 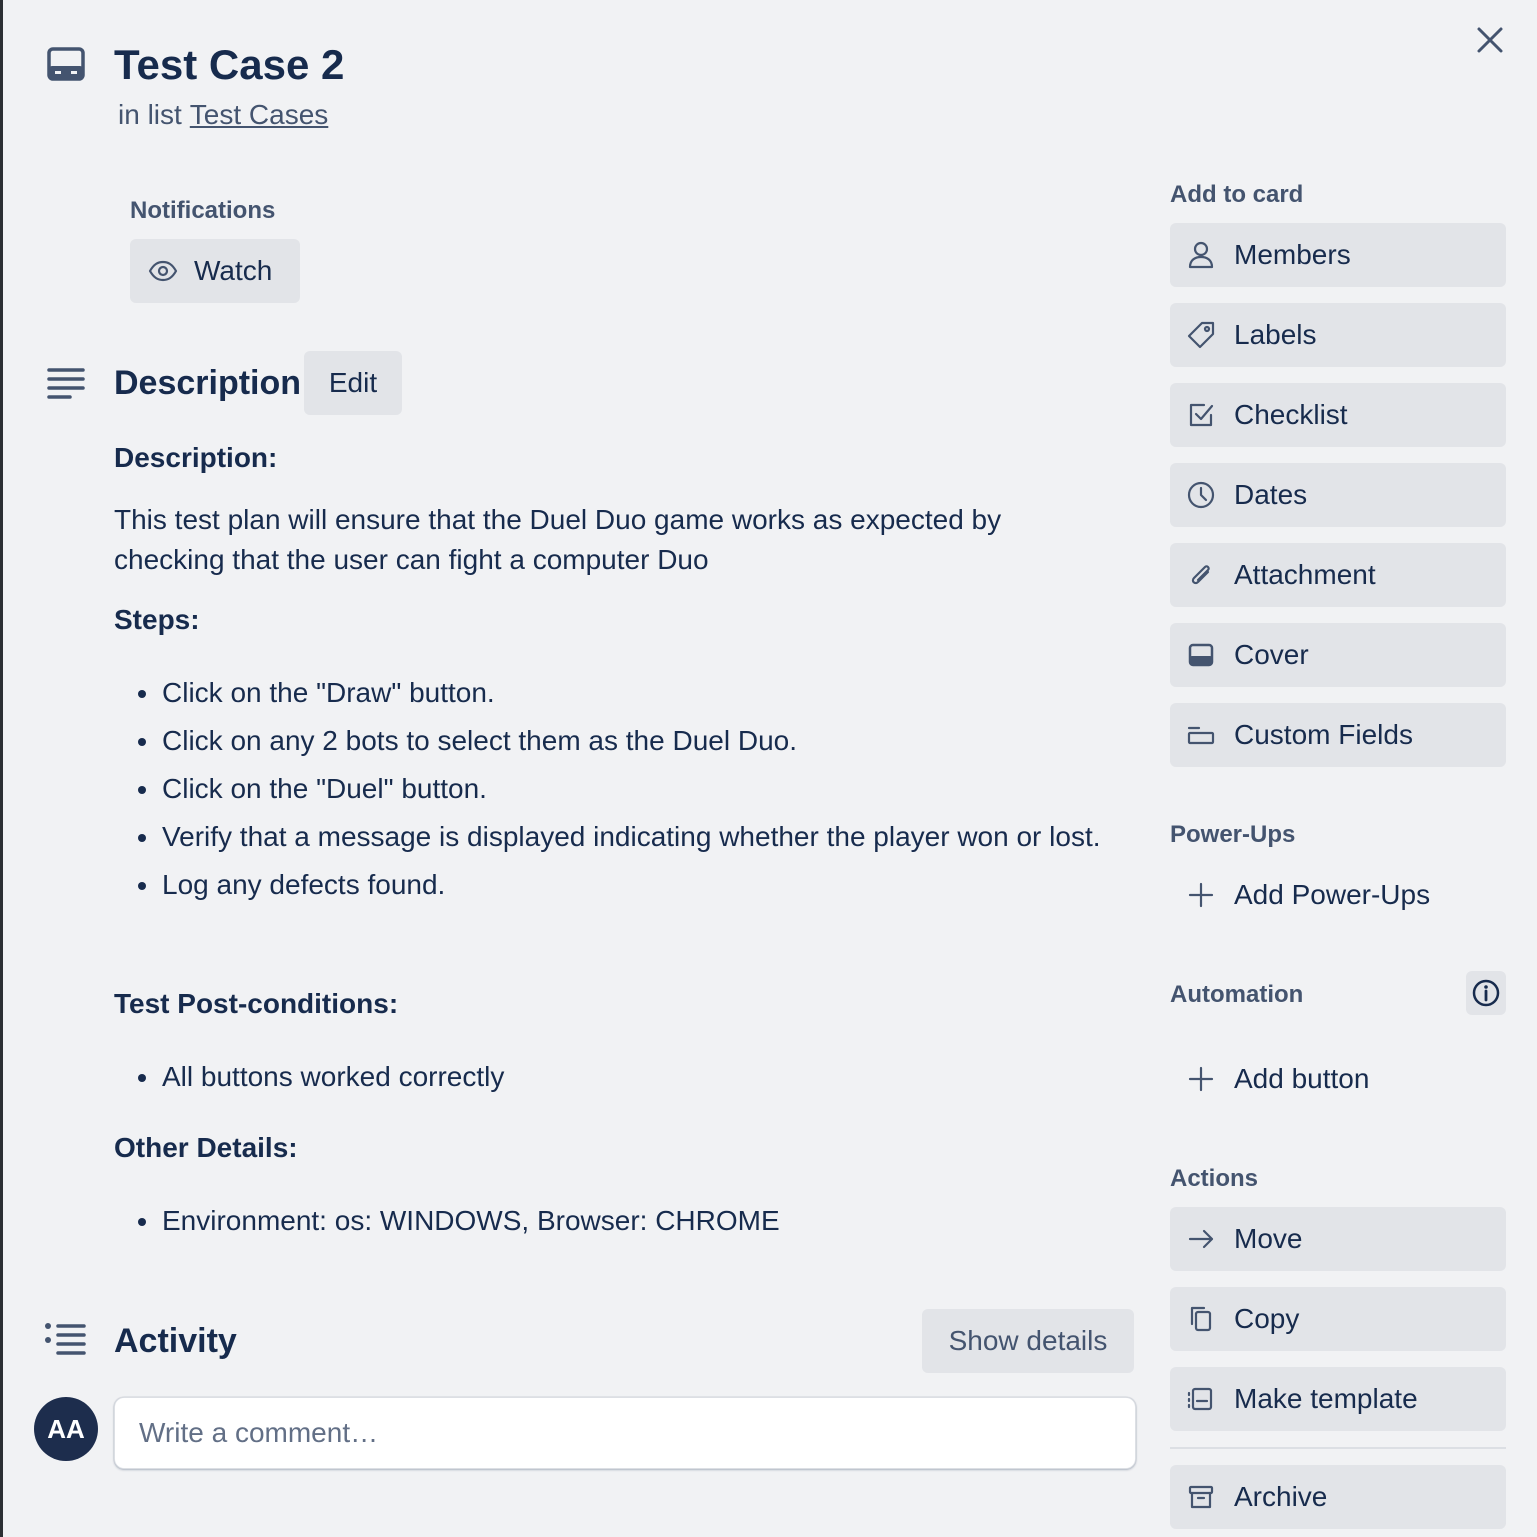 What do you see at coordinates (1268, 1238) in the screenshot?
I see `move-label: Move` at bounding box center [1268, 1238].